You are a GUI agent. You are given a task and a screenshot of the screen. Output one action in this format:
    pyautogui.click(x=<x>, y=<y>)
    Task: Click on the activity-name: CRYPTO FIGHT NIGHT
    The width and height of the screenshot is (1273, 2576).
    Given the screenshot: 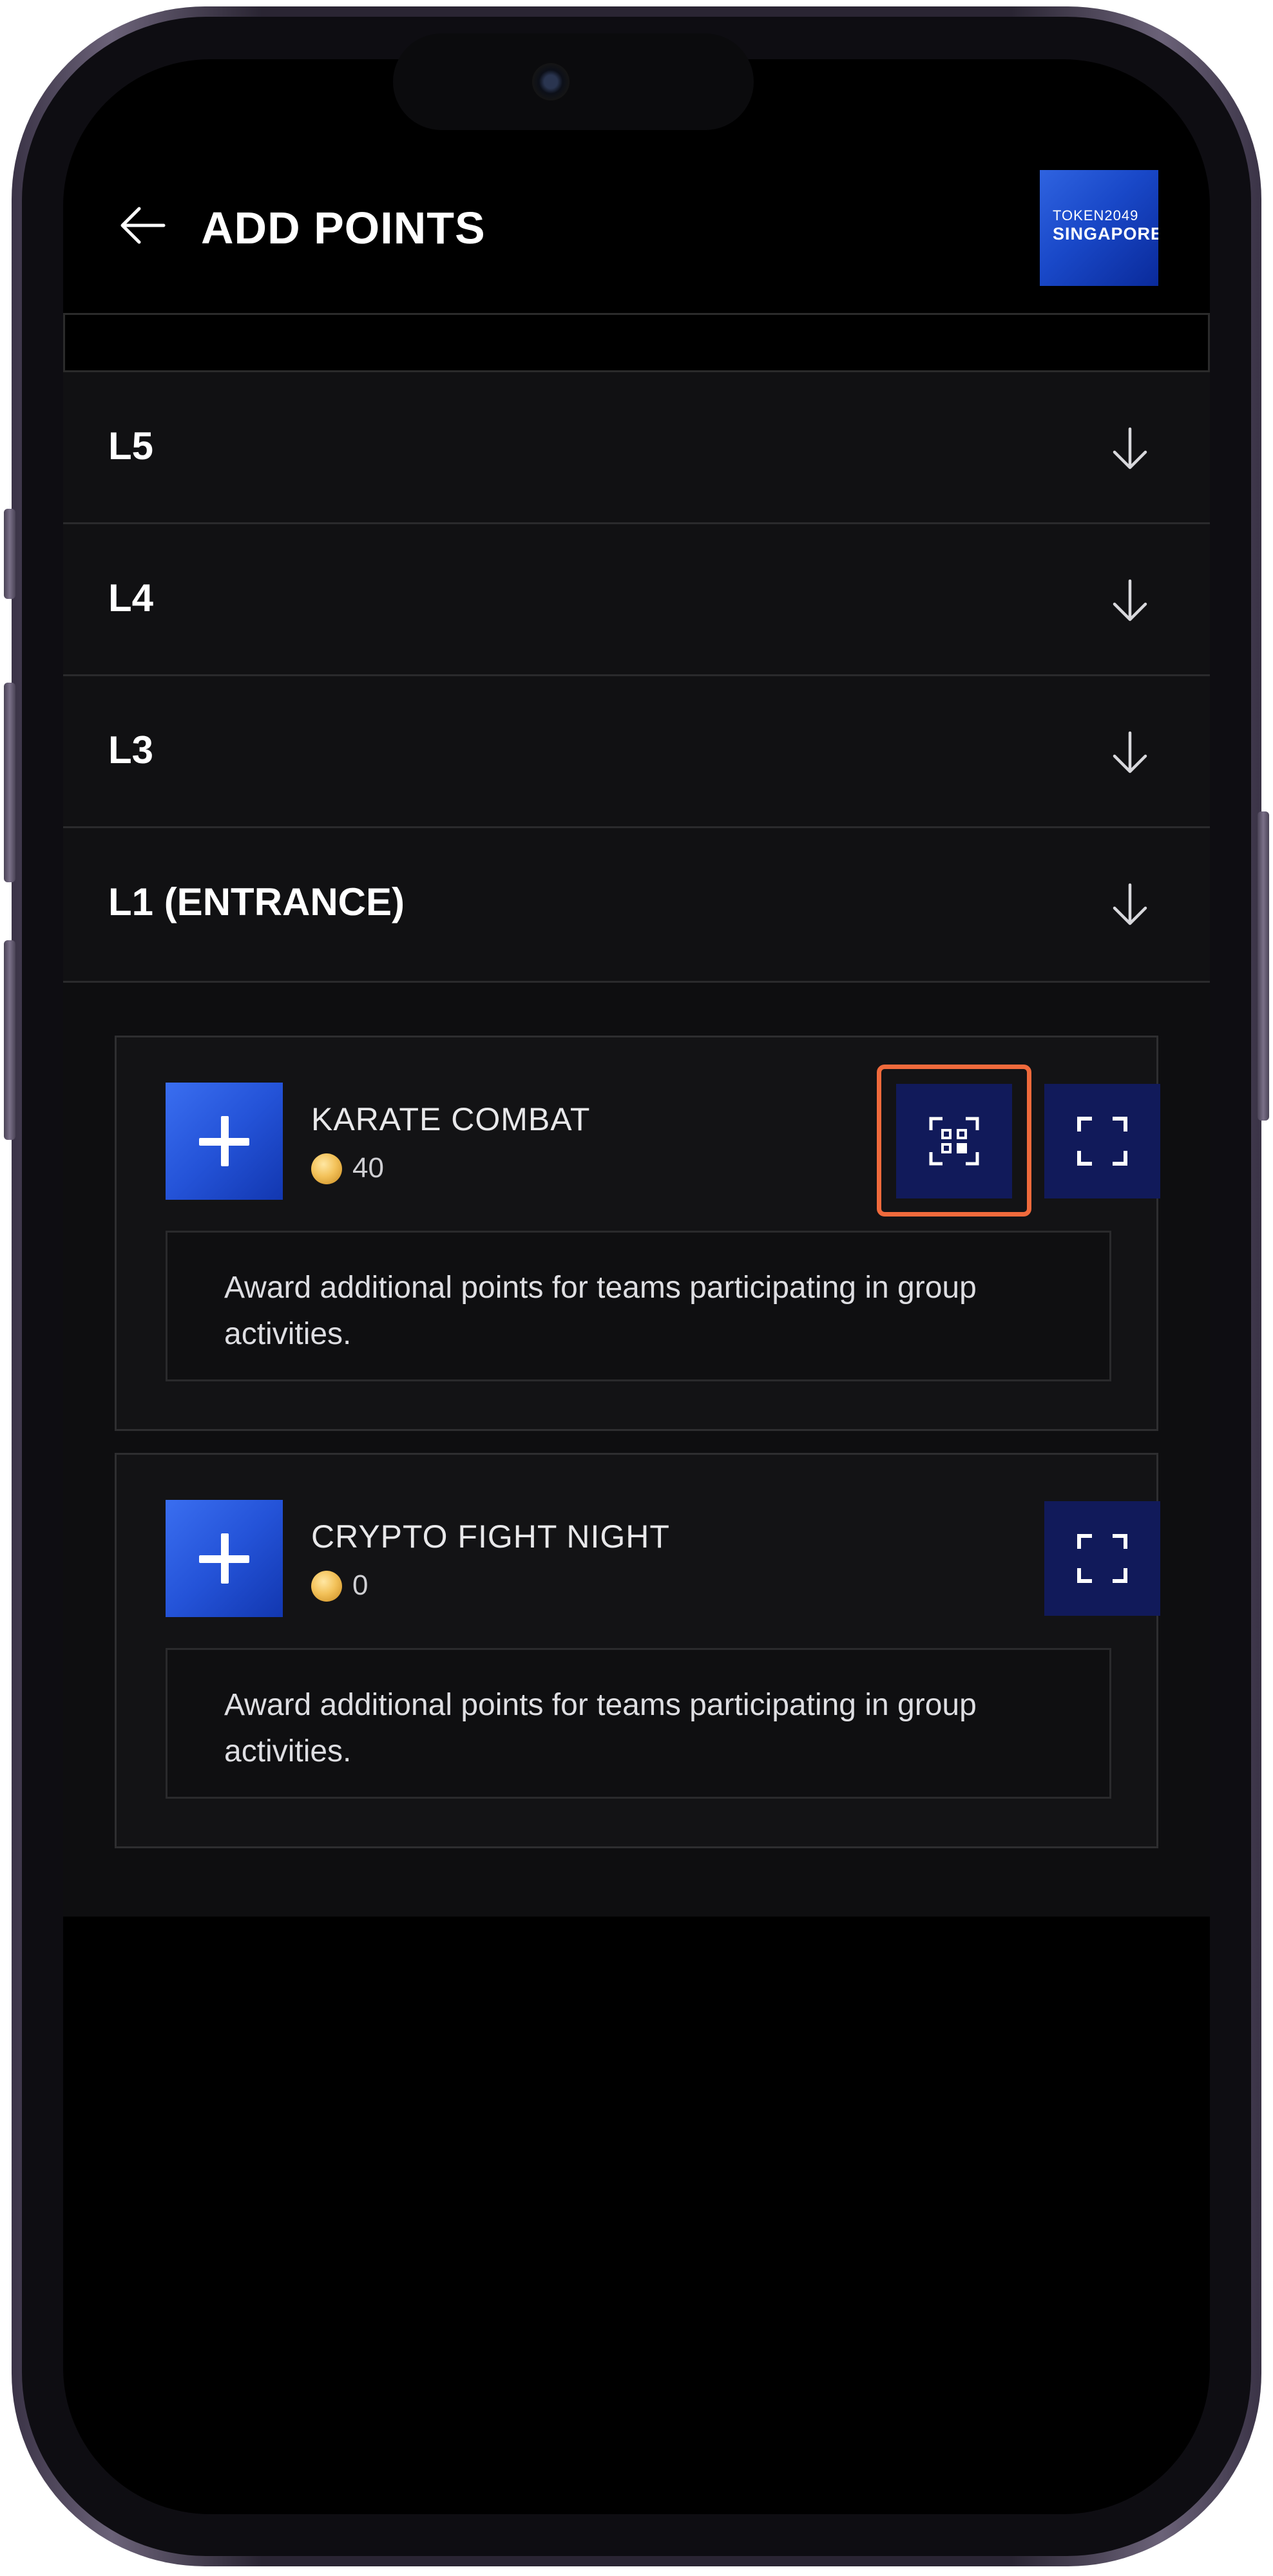 What is the action you would take?
    pyautogui.click(x=491, y=1537)
    